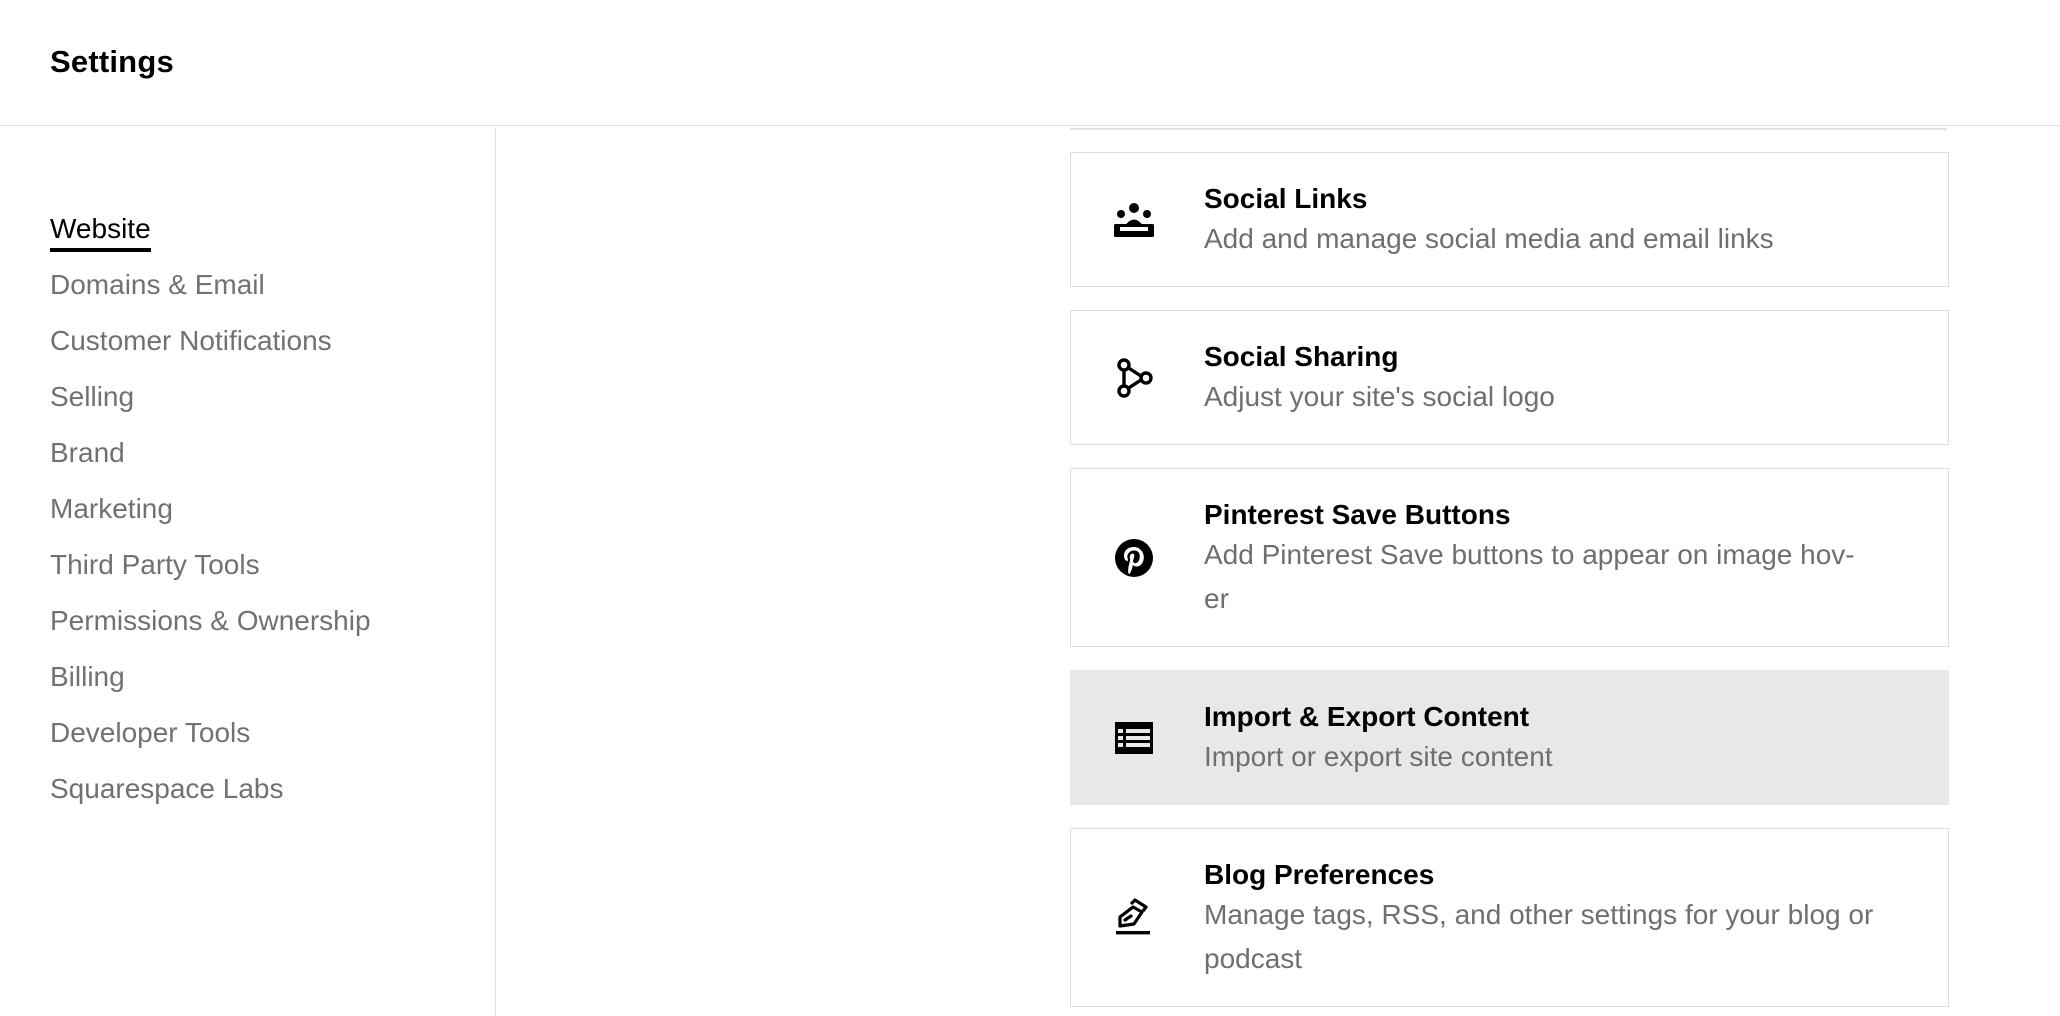 The width and height of the screenshot is (2060, 1016). What do you see at coordinates (1134, 738) in the screenshot?
I see `table-icon` at bounding box center [1134, 738].